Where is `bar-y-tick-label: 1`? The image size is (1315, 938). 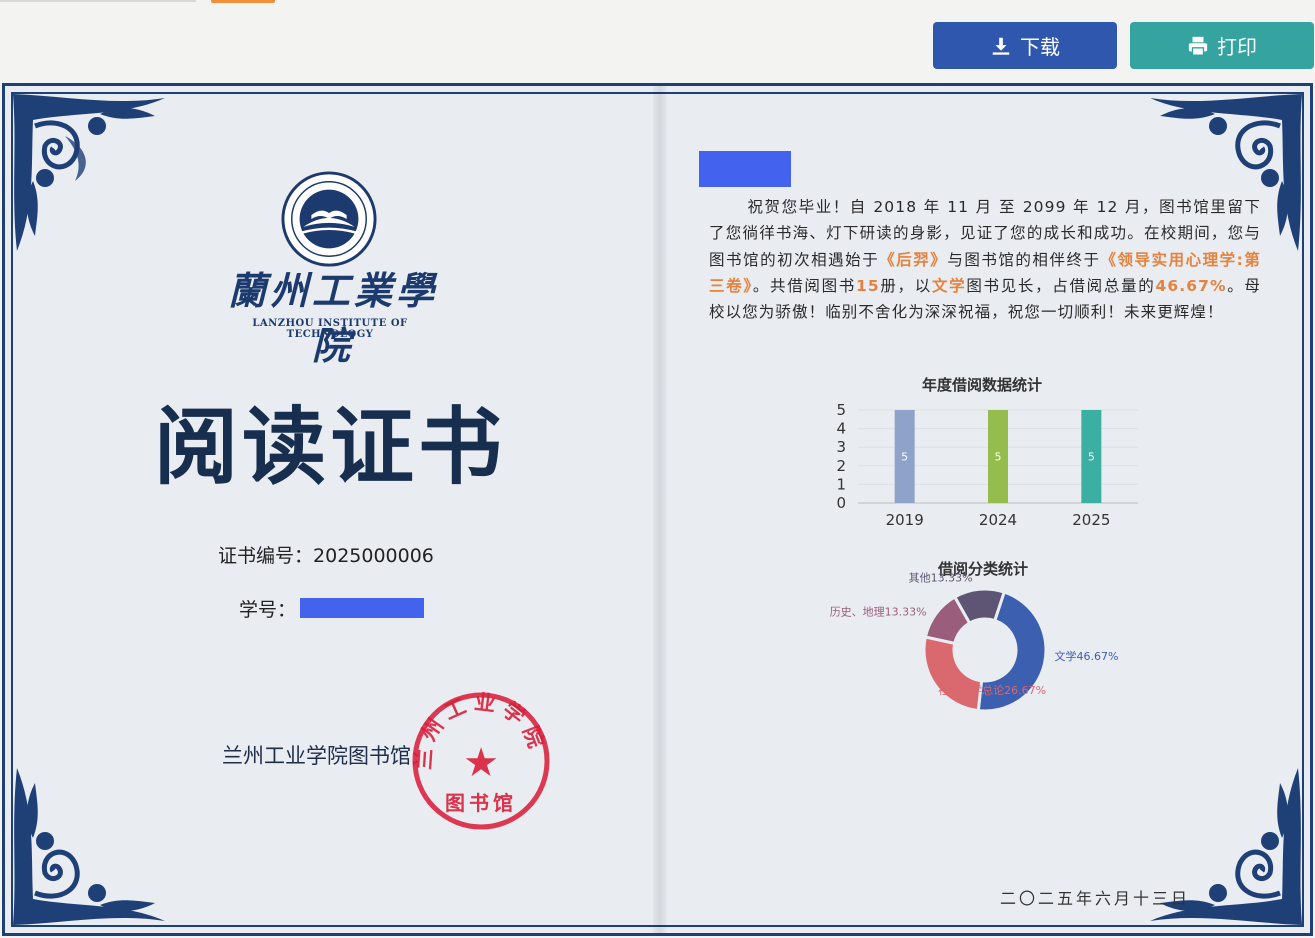 bar-y-tick-label: 1 is located at coordinates (841, 484).